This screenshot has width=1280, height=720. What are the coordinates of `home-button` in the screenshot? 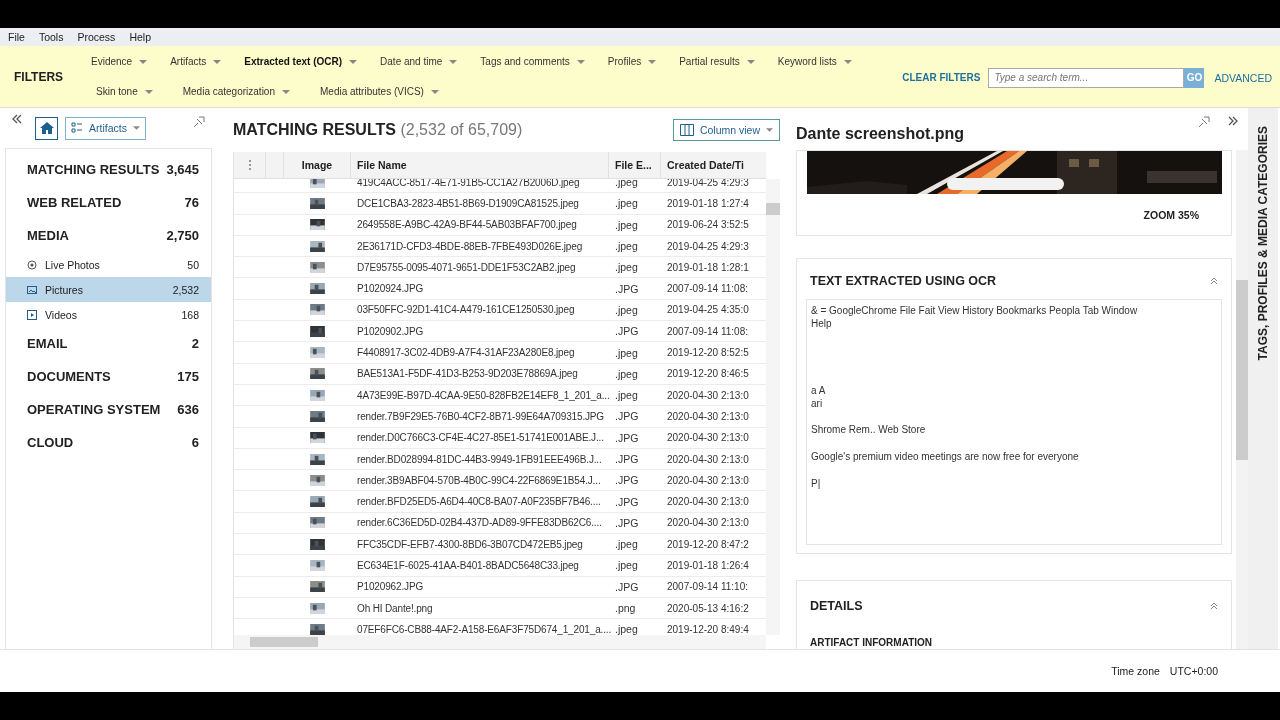 It's located at (46, 128).